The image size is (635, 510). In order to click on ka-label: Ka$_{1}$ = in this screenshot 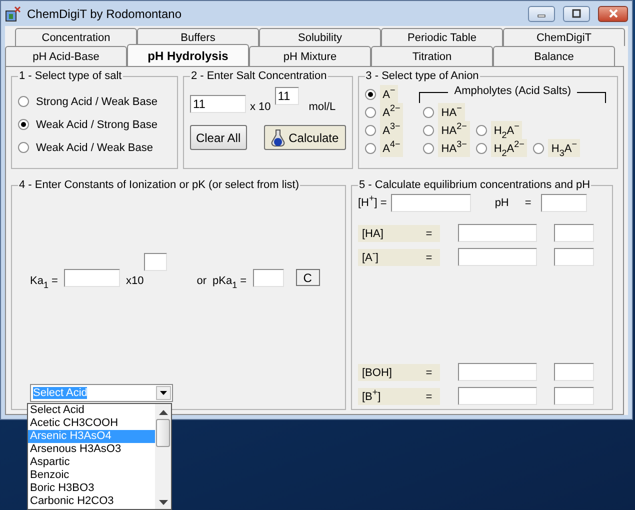, I will do `click(44, 281)`.